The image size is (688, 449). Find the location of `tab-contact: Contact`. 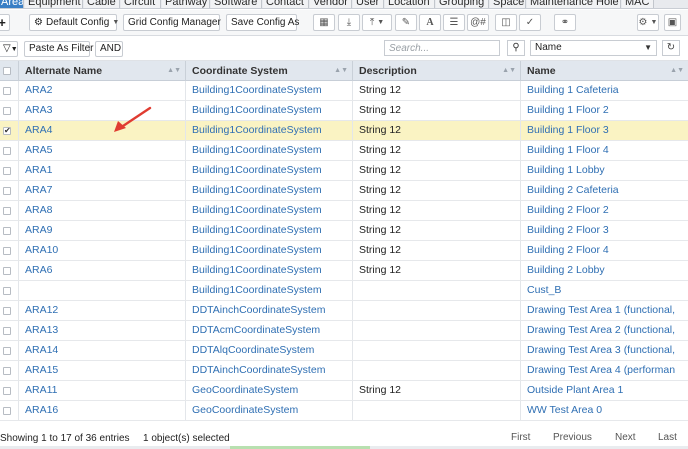

tab-contact: Contact is located at coordinates (286, 4).